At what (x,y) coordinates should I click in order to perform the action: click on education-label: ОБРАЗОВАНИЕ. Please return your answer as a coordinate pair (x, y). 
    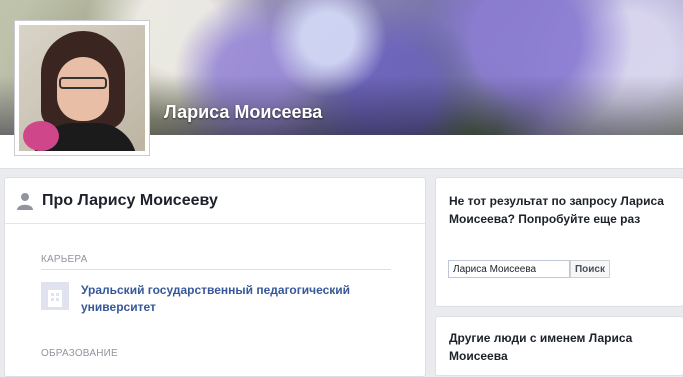
    Looking at the image, I should click on (79, 353).